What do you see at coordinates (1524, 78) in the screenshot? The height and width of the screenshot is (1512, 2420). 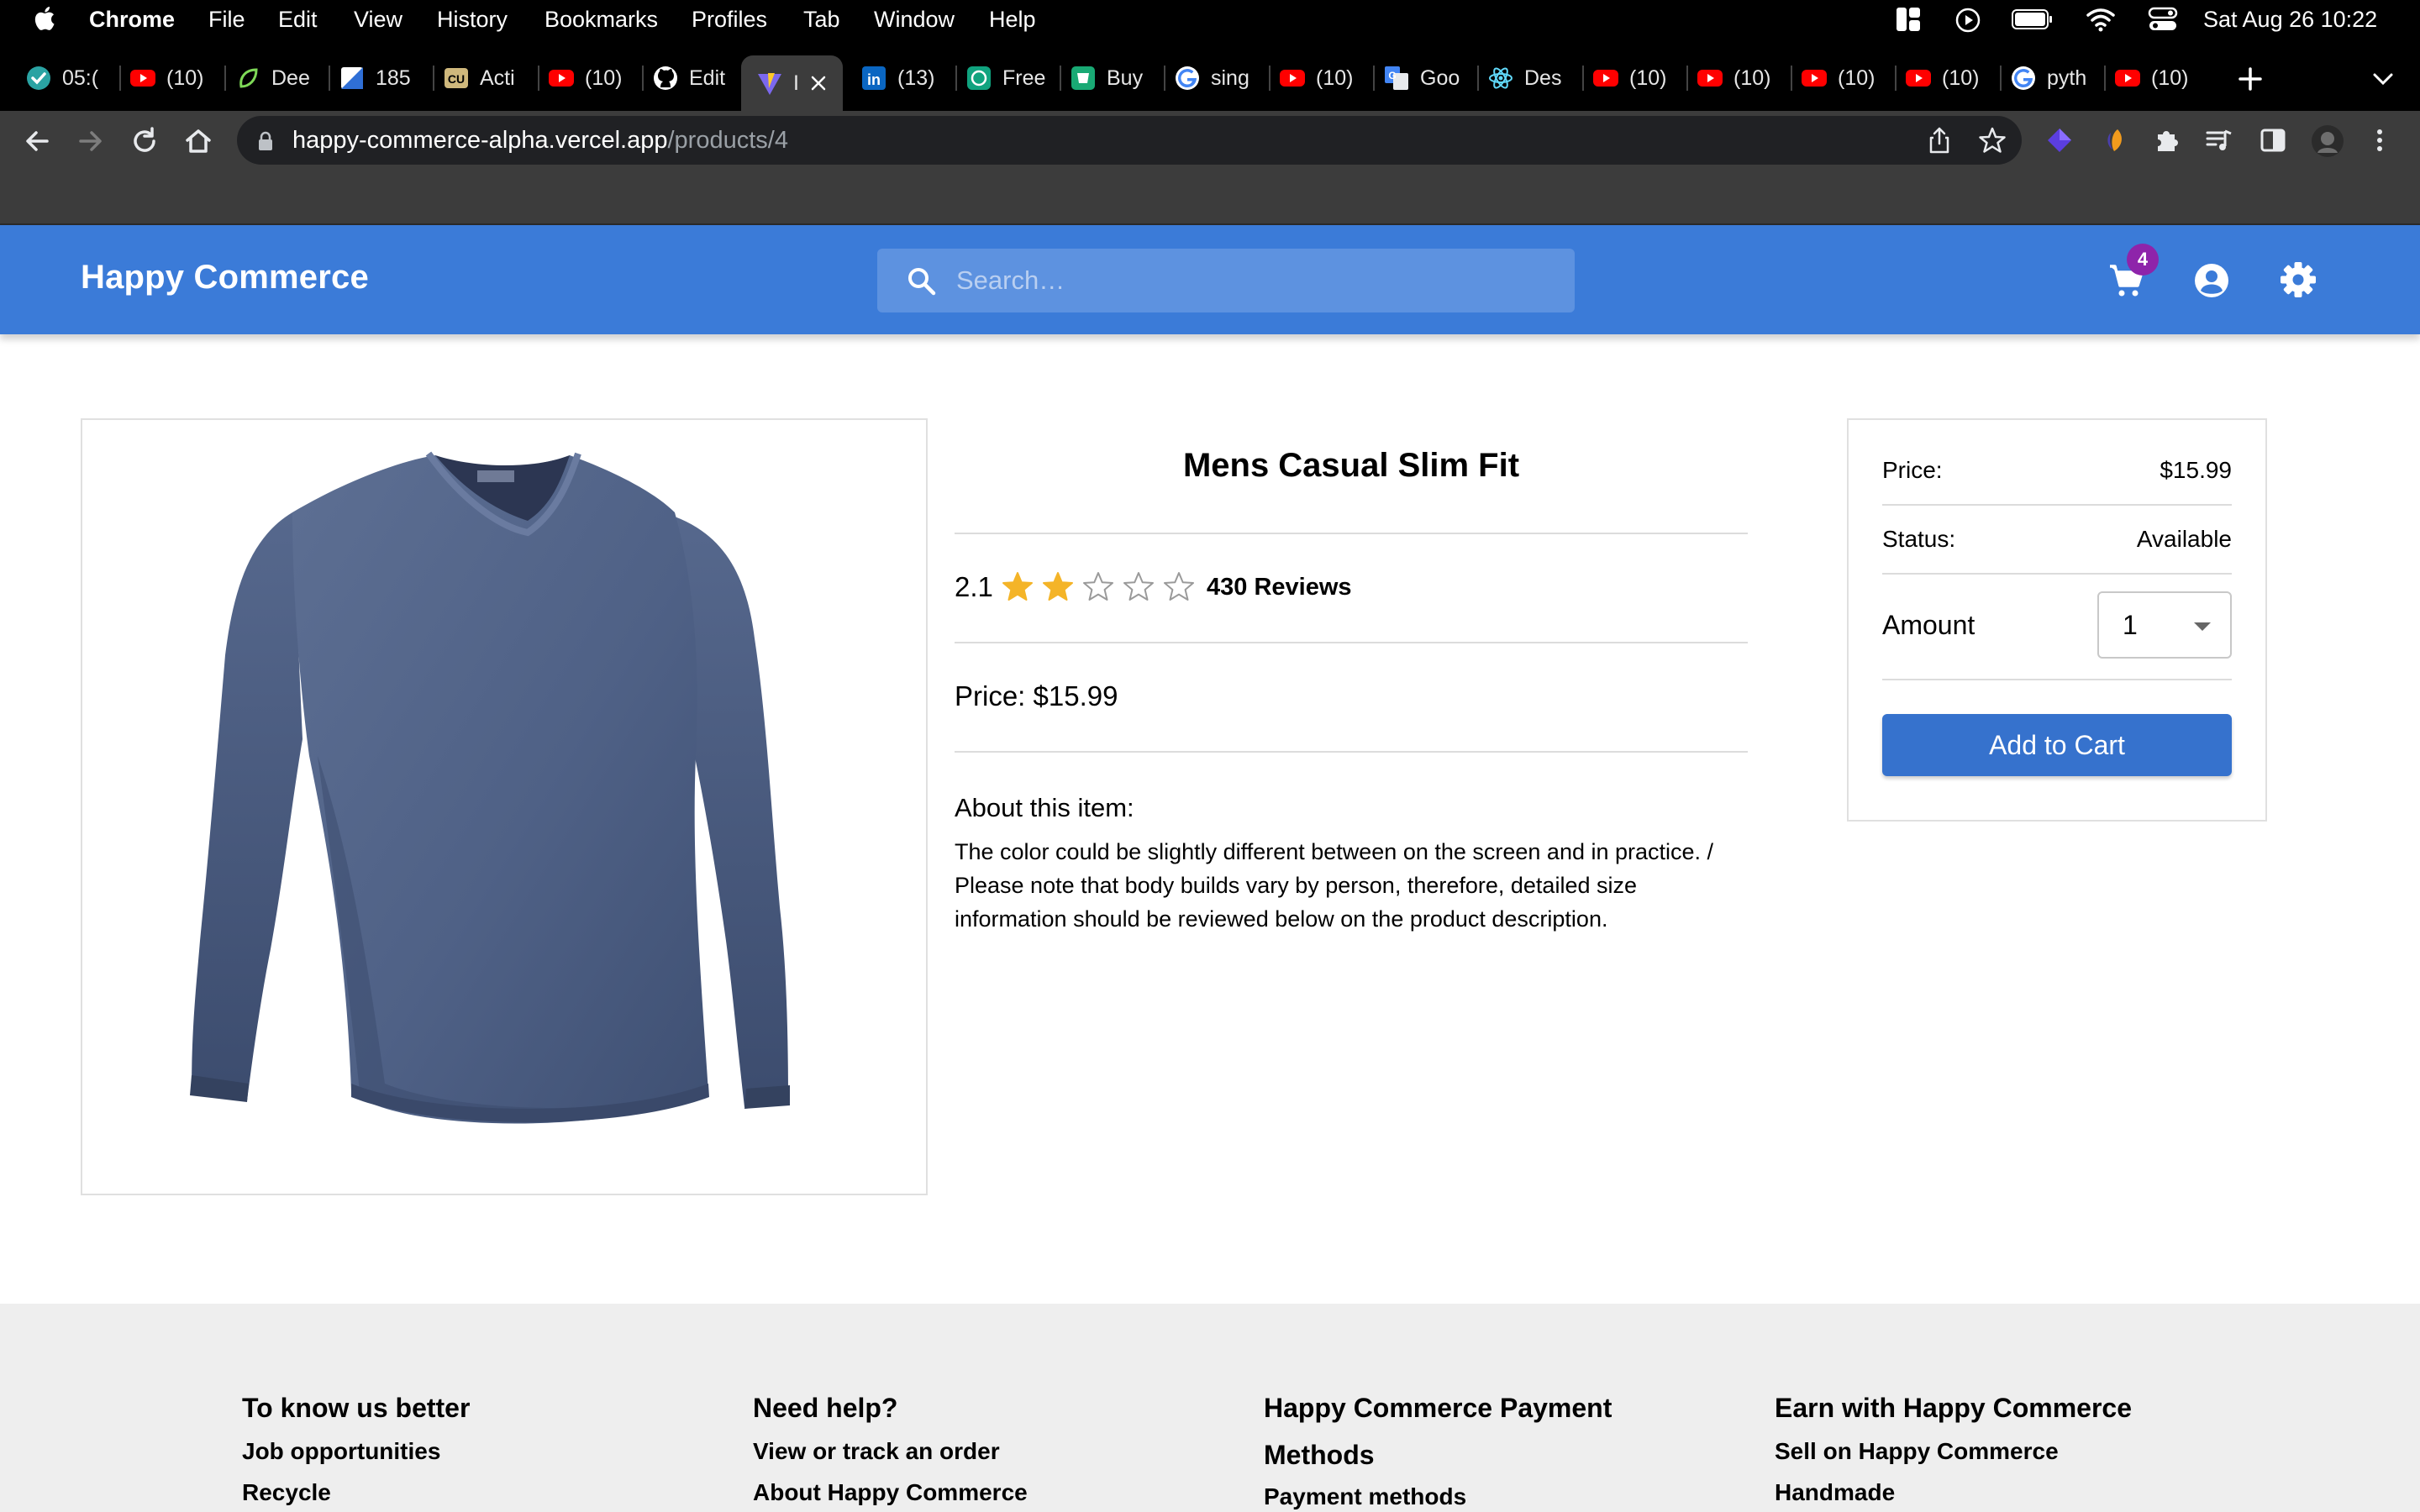 I see `browser-tab: Des` at bounding box center [1524, 78].